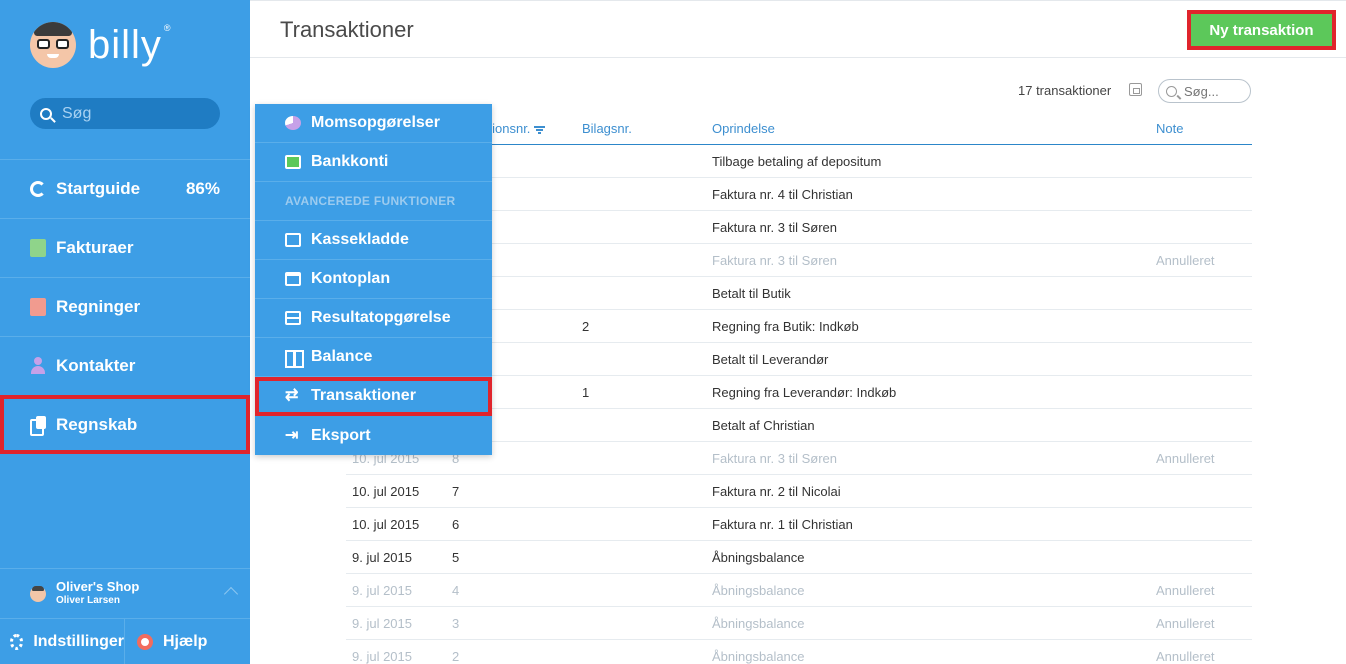 This screenshot has height=664, width=1346. I want to click on cell-origin: Faktura nr. 2 til Nicolai, so click(776, 491).